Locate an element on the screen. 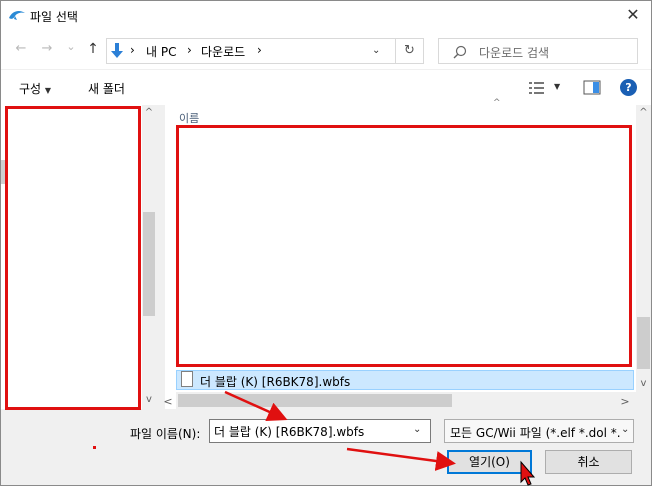 The image size is (652, 486). annotation-arrow-to-filename is located at coordinates (256, 405).